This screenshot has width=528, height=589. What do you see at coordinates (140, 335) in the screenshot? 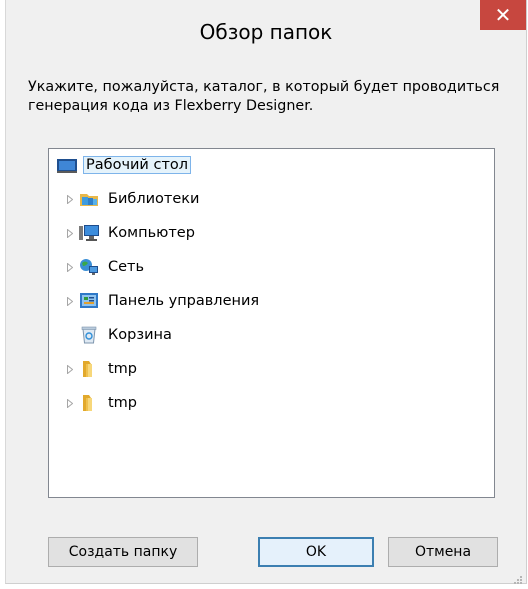
I see `tree-item-label: Корзина` at bounding box center [140, 335].